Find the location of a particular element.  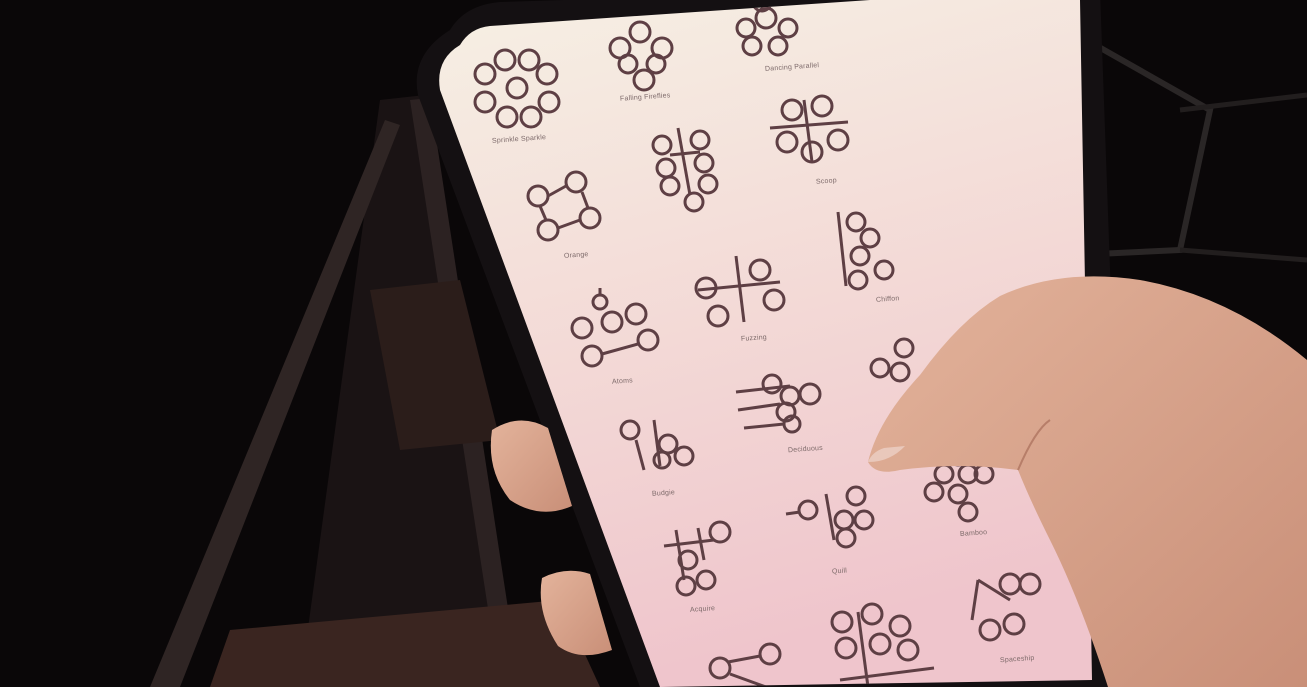

glyph-label: Scoop is located at coordinates (826, 181).